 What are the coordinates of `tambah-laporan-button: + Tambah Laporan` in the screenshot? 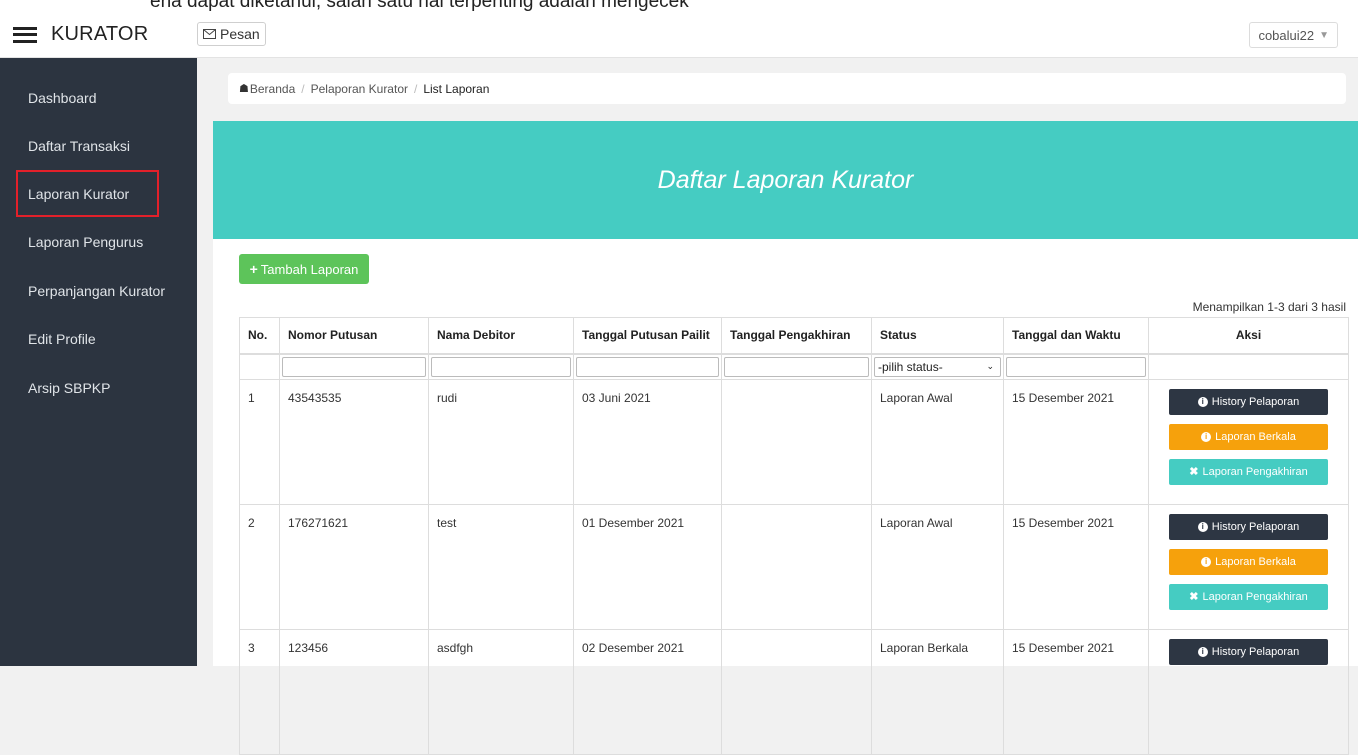 It's located at (304, 269).